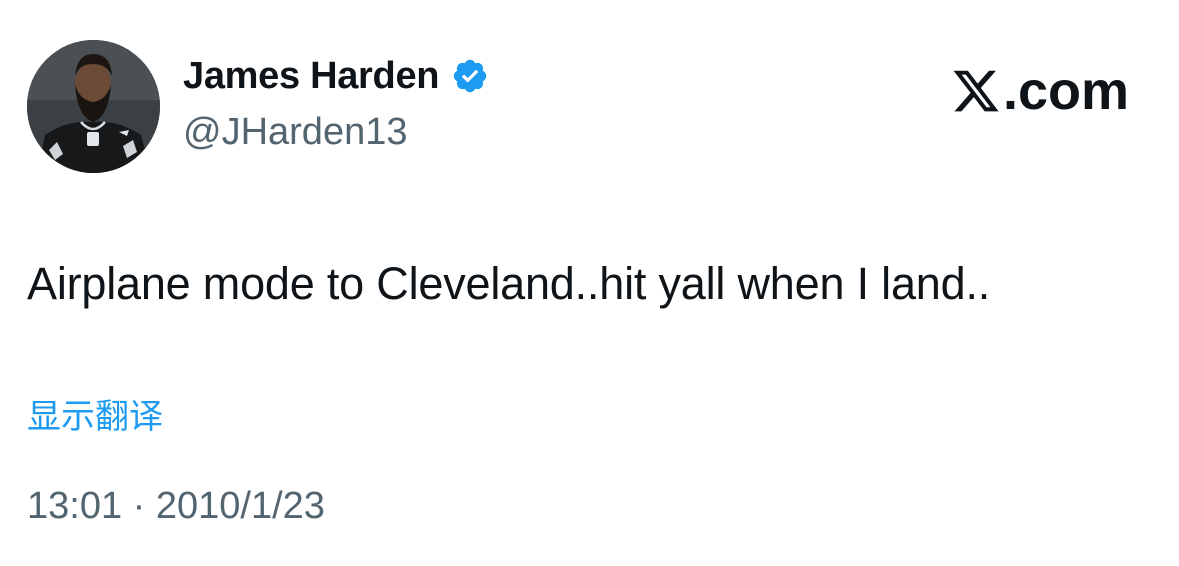 This screenshot has height=566, width=1179. I want to click on author-name-text: James Harden, so click(311, 76).